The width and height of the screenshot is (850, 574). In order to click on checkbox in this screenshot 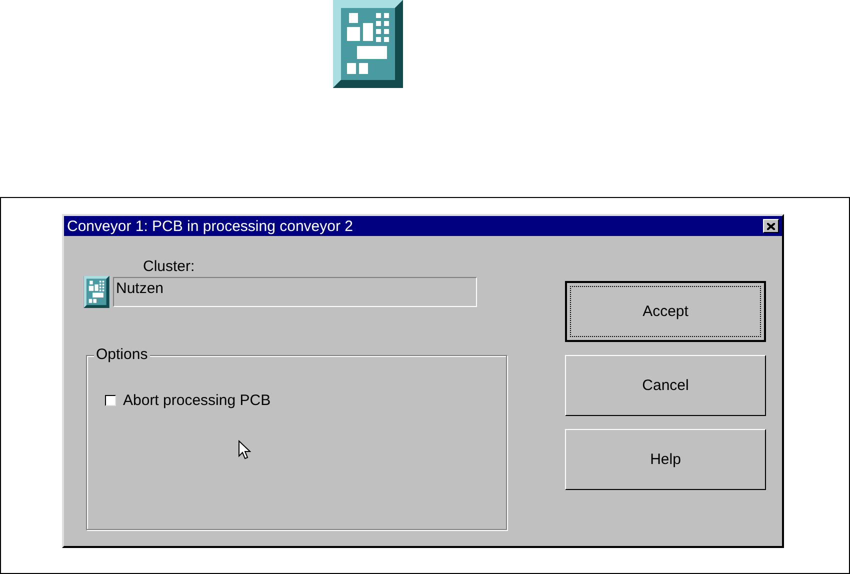, I will do `click(110, 400)`.